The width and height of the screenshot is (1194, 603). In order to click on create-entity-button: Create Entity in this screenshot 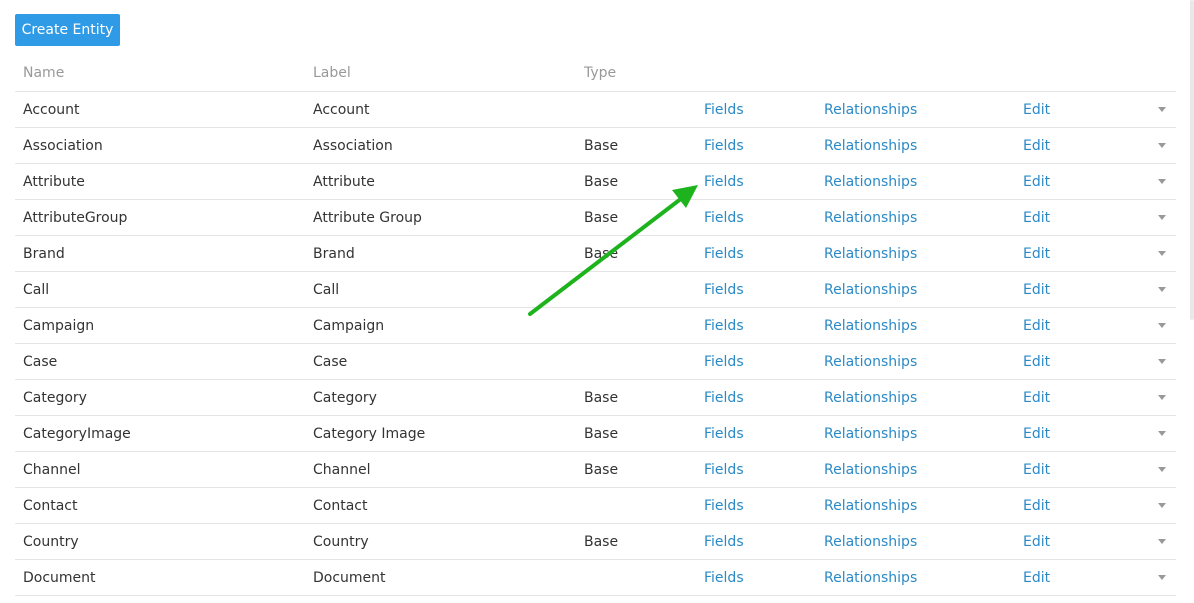, I will do `click(67, 30)`.